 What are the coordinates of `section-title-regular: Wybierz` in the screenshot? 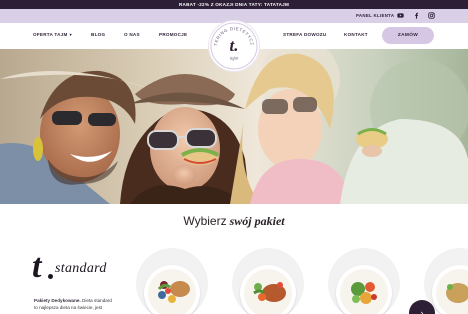 It's located at (205, 221).